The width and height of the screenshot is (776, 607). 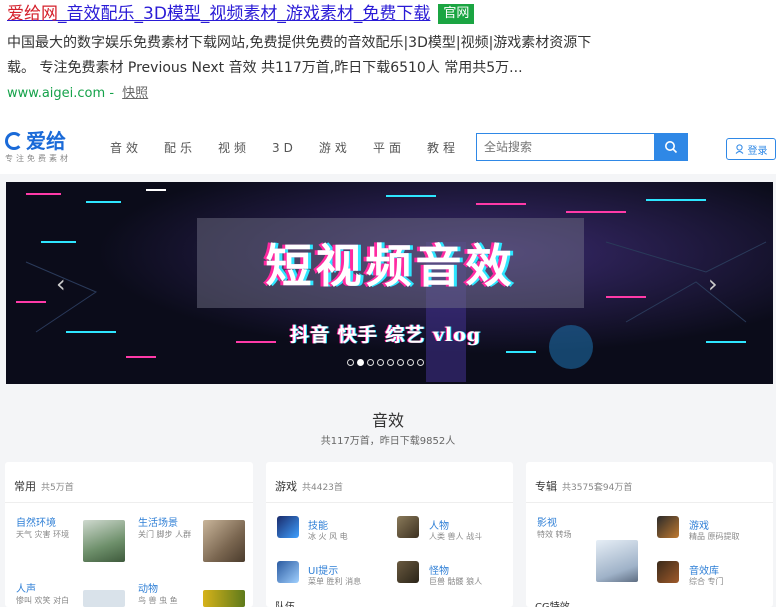 I want to click on category-voice: 人声, so click(x=26, y=587).